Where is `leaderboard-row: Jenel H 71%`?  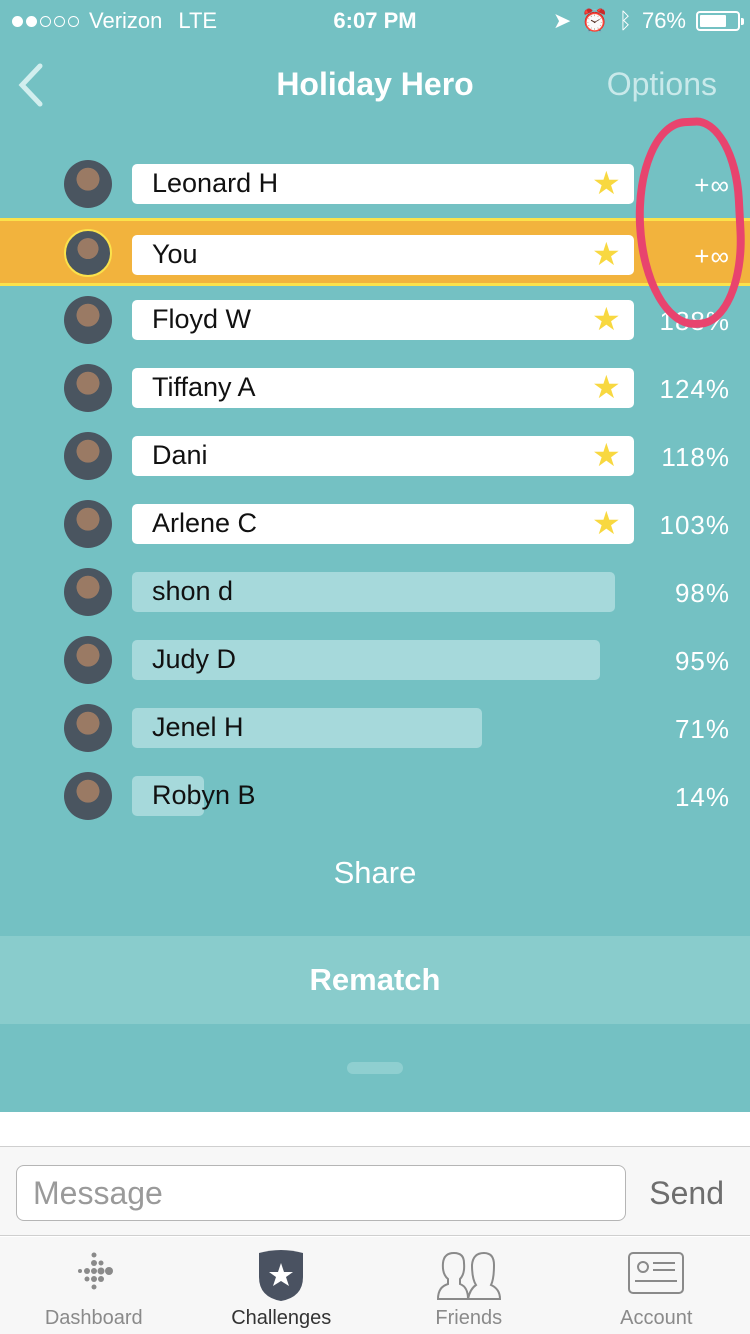 leaderboard-row: Jenel H 71% is located at coordinates (375, 728).